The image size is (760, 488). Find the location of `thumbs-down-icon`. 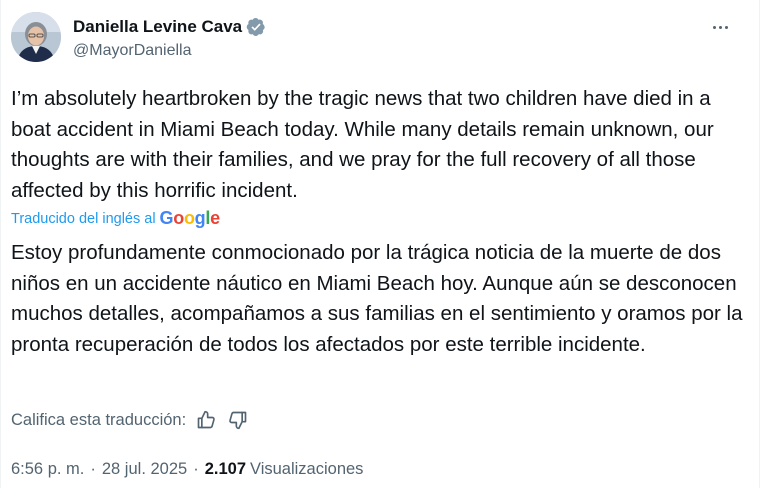

thumbs-down-icon is located at coordinates (238, 420).